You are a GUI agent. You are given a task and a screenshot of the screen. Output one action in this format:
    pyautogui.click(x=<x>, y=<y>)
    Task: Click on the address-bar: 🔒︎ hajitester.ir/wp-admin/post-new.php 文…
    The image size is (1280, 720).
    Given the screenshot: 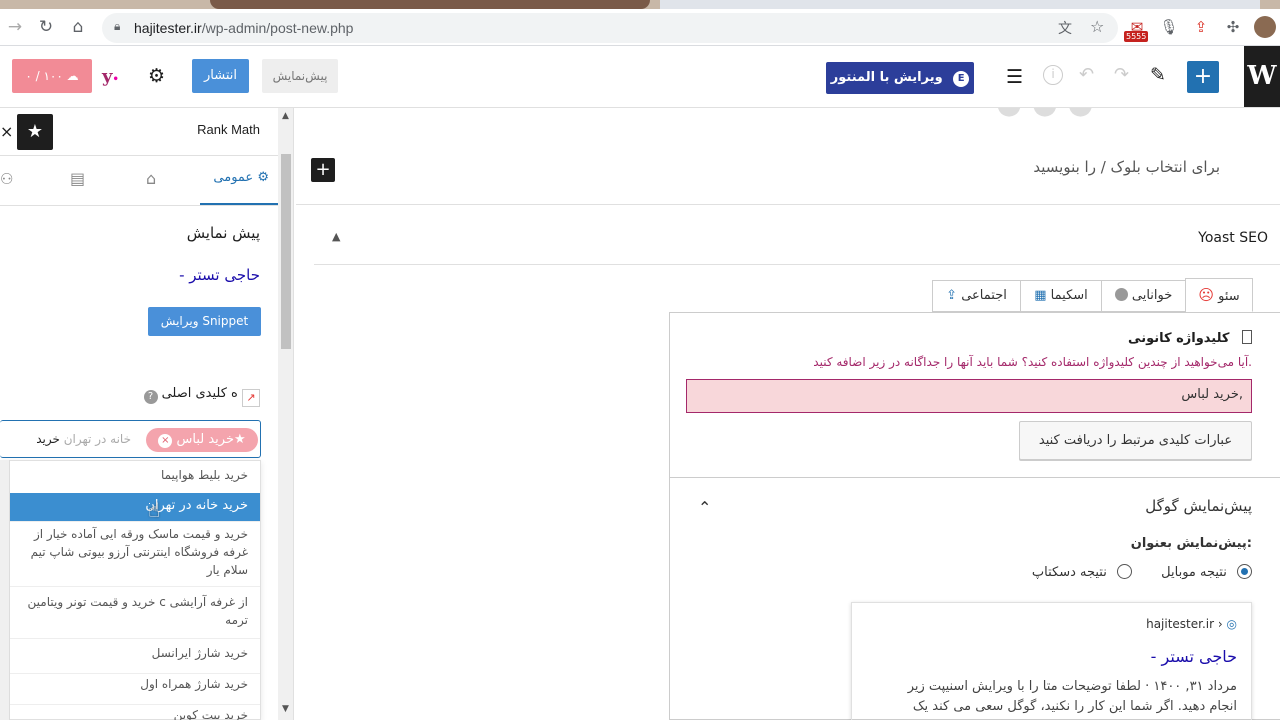 What is the action you would take?
    pyautogui.click(x=610, y=28)
    